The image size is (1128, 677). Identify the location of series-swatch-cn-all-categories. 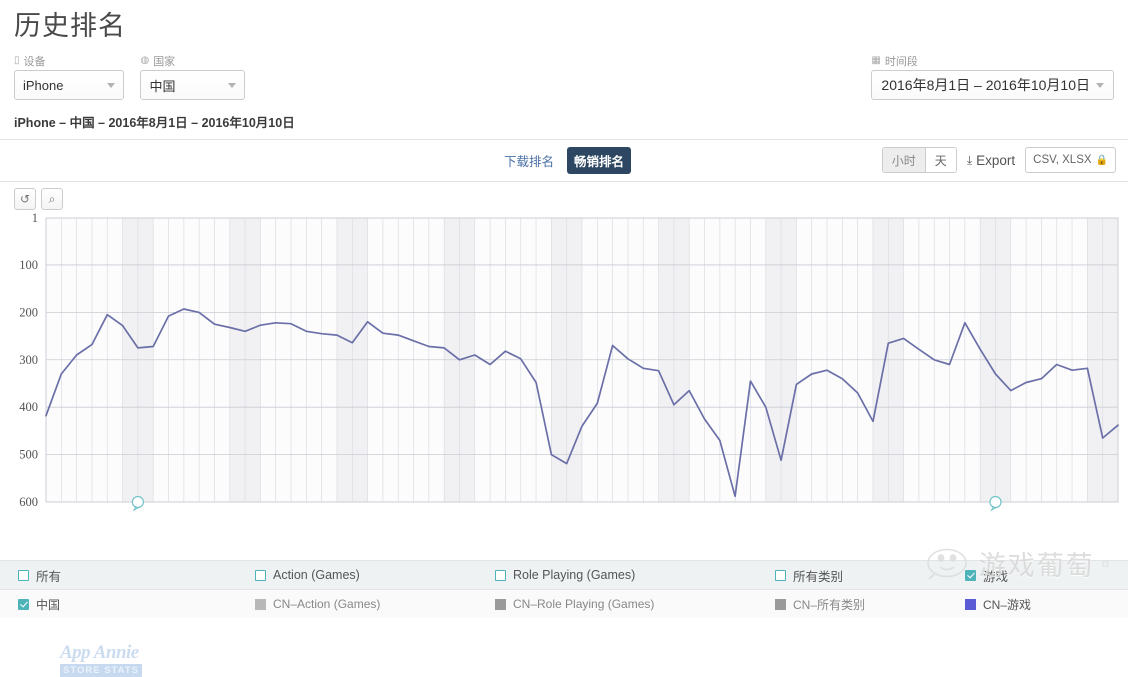
(780, 604).